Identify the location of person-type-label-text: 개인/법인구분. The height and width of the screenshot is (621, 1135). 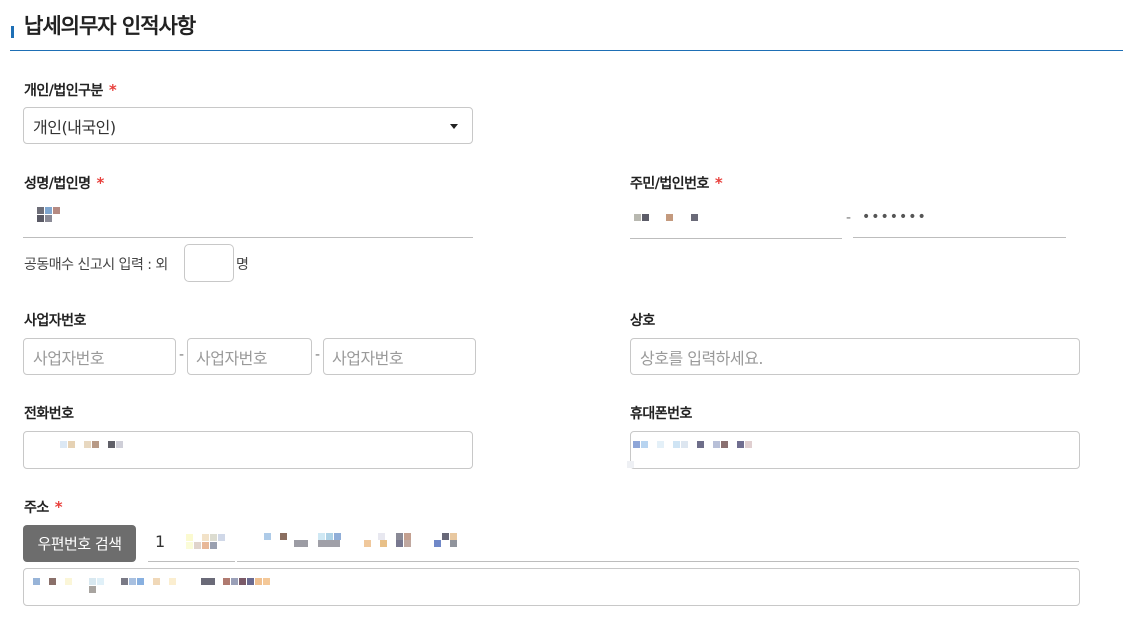
(63, 91).